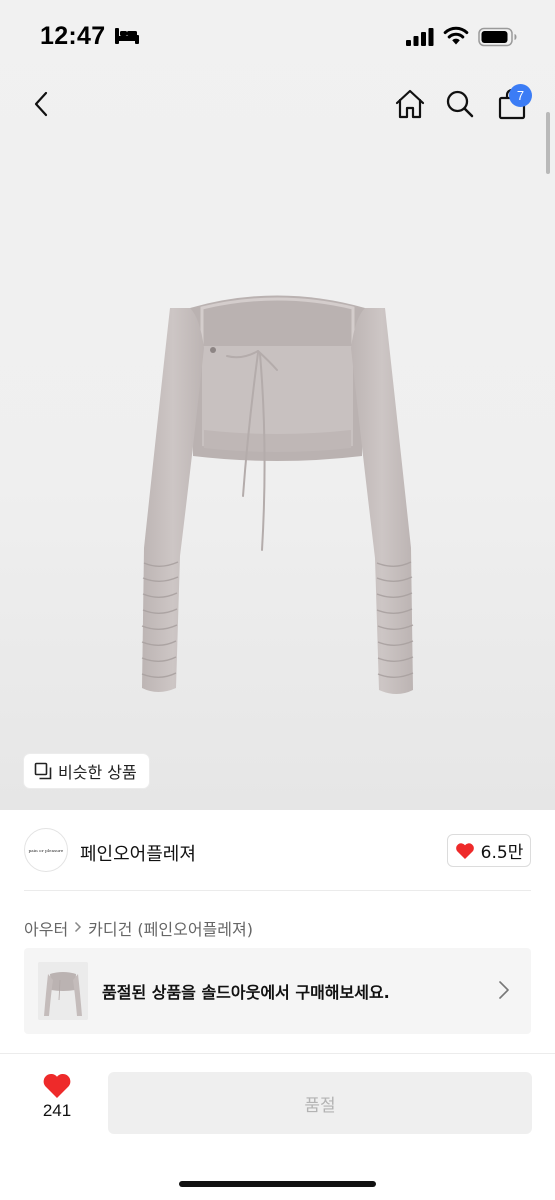 Image resolution: width=555 pixels, height=1200 pixels. I want to click on breadcrumb-item-cardigan: 카디건 (페인오어플레져), so click(170, 928).